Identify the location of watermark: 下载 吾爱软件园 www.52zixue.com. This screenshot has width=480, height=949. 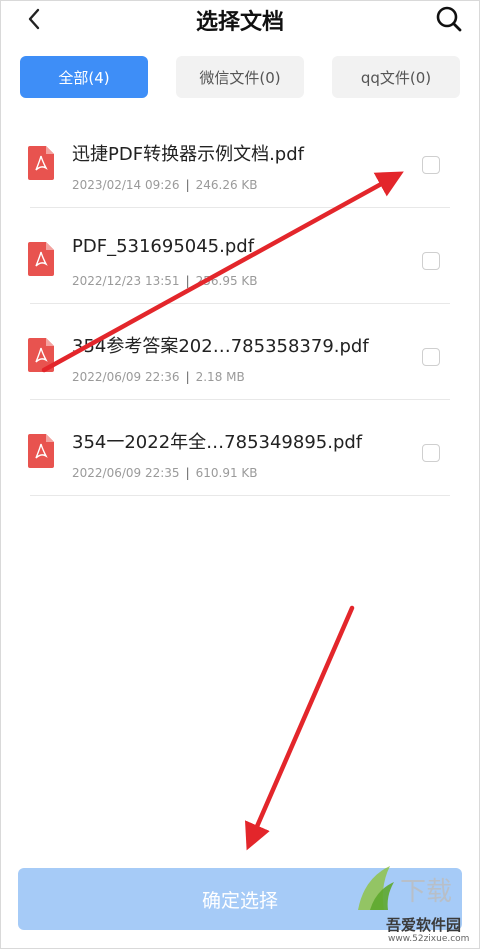
(414, 903).